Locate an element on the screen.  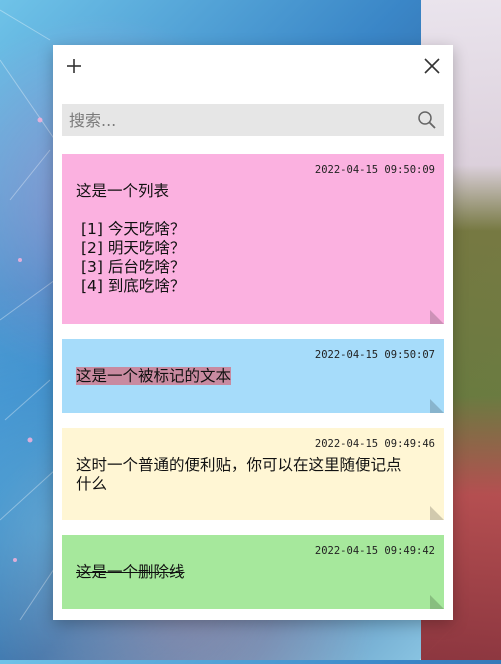
strikethrough-text: 这是一个删除线 is located at coordinates (130, 572).